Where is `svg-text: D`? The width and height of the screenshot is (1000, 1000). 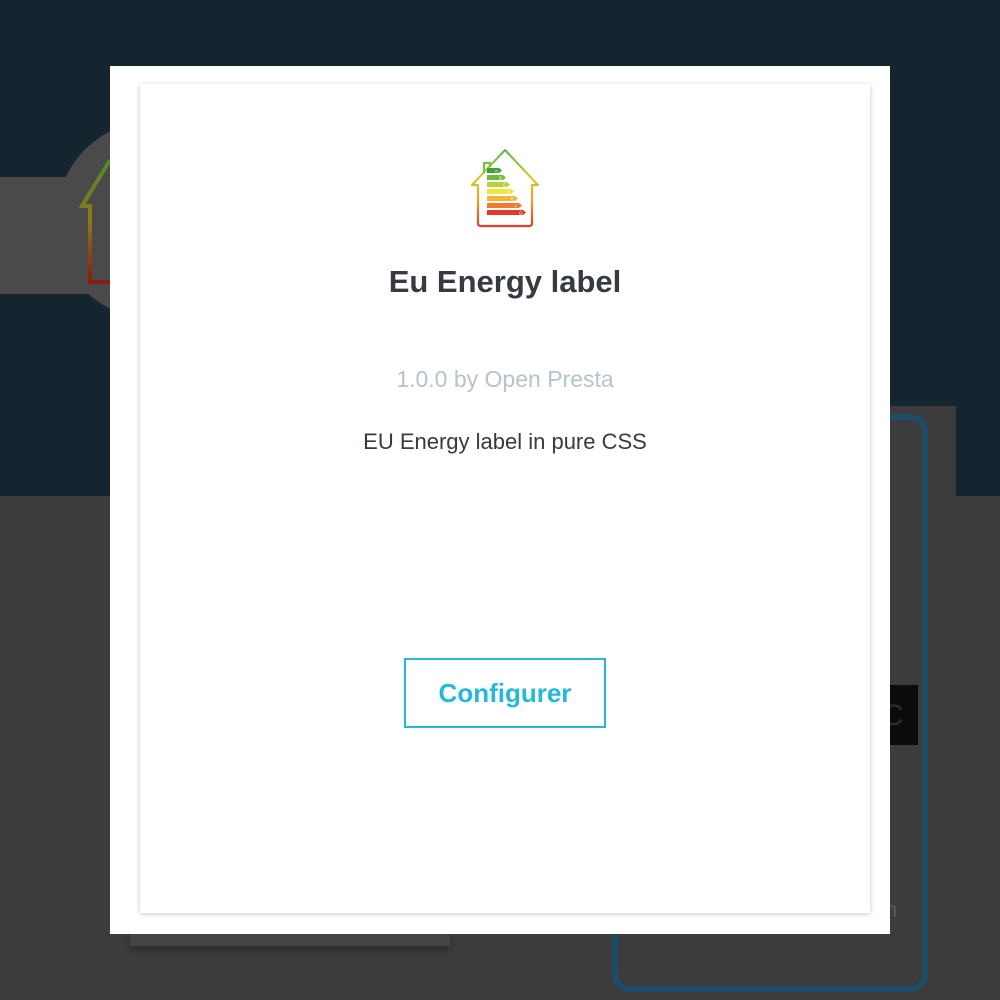 svg-text: D is located at coordinates (508, 191).